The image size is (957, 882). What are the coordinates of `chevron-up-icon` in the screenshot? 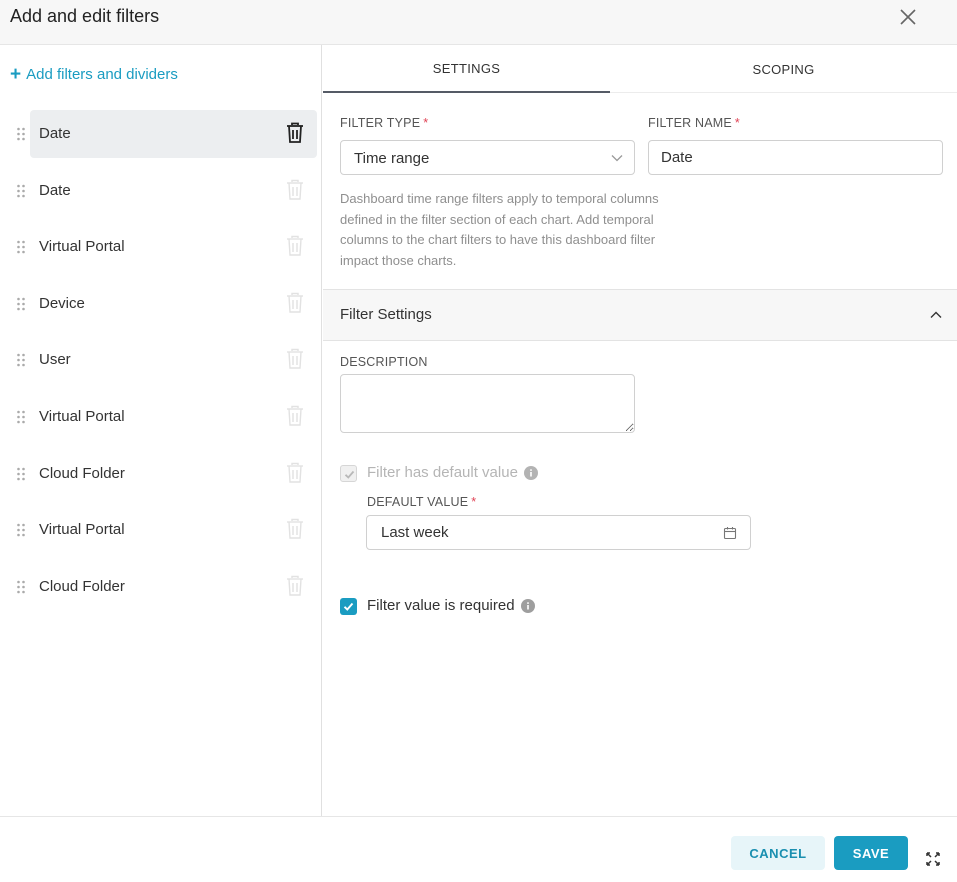 It's located at (936, 314).